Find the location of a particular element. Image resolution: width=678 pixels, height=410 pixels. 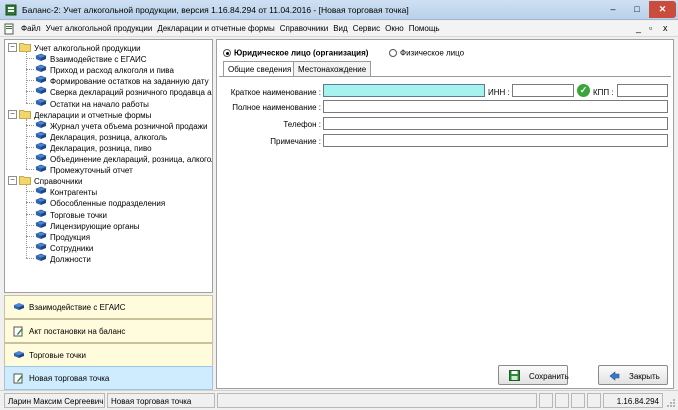

menu-item: Учет алкогольной продукции is located at coordinates (99, 28).